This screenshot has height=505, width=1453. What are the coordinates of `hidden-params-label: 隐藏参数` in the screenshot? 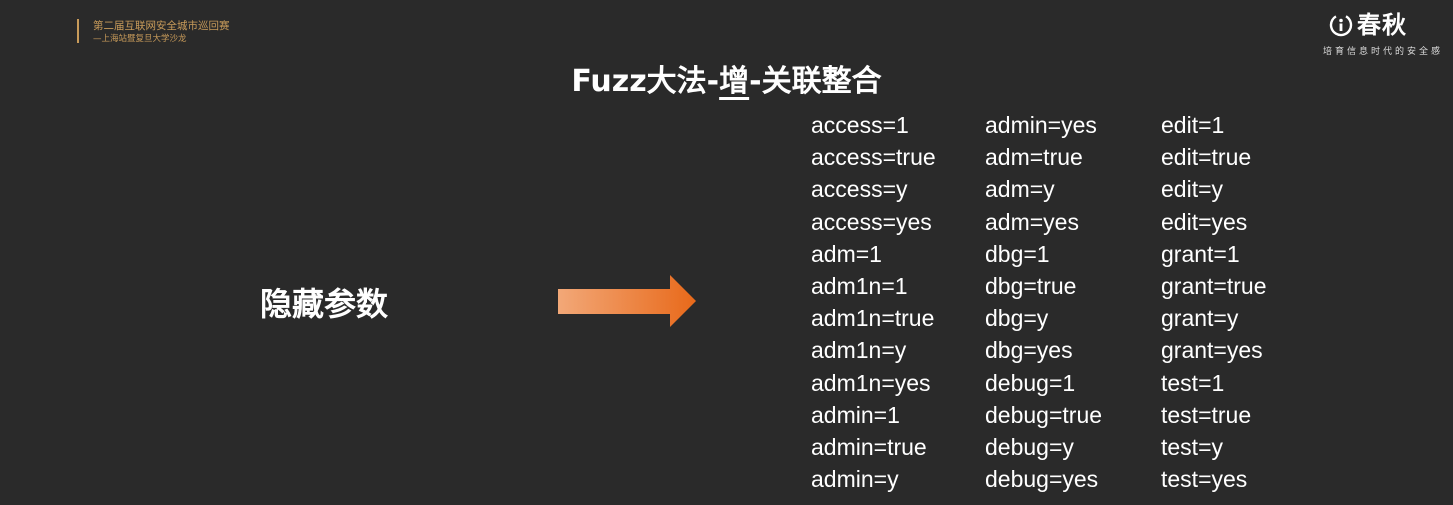 It's located at (324, 304).